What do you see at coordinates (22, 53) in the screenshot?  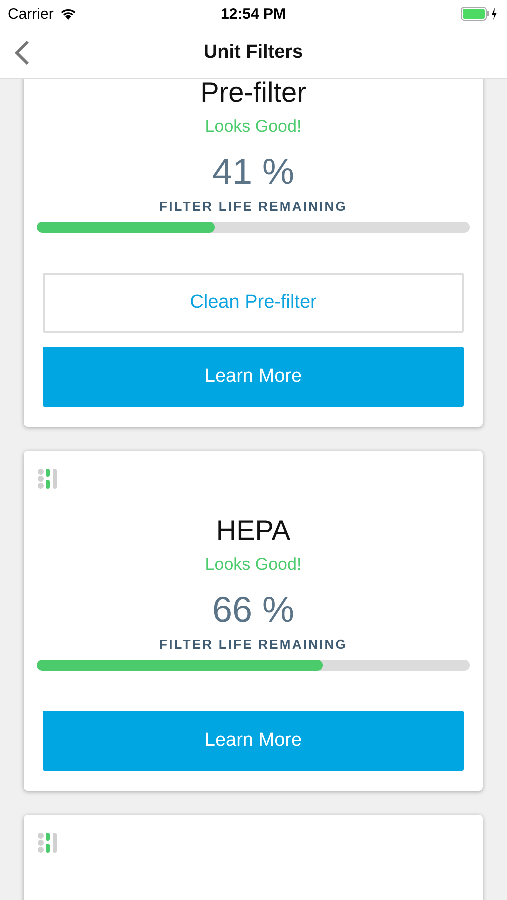 I see `back-icon` at bounding box center [22, 53].